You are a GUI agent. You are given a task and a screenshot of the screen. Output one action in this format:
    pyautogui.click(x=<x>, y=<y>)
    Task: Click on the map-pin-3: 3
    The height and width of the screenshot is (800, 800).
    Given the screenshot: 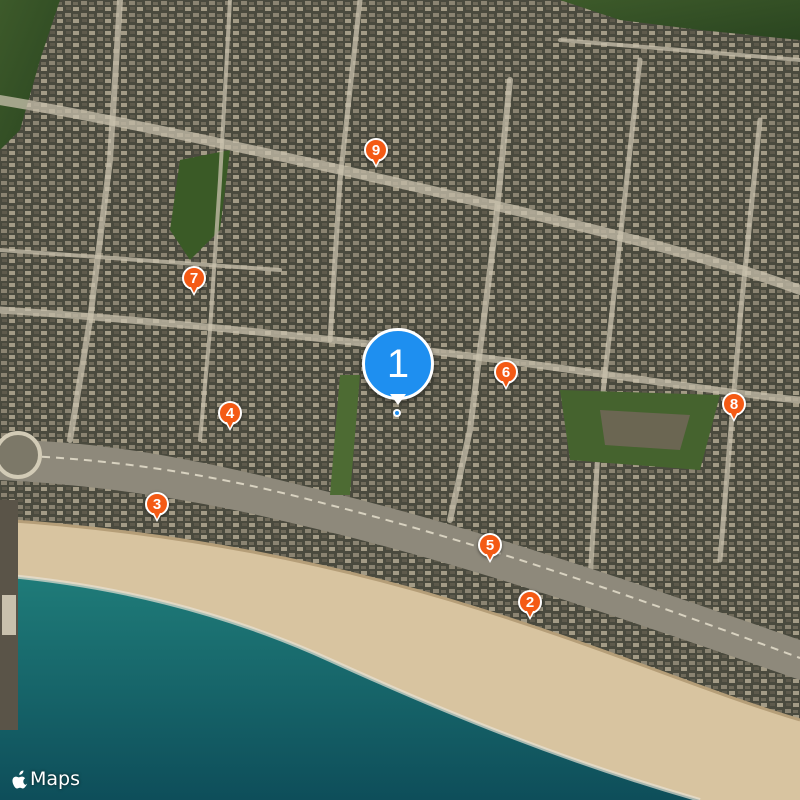 What is the action you would take?
    pyautogui.click(x=157, y=510)
    